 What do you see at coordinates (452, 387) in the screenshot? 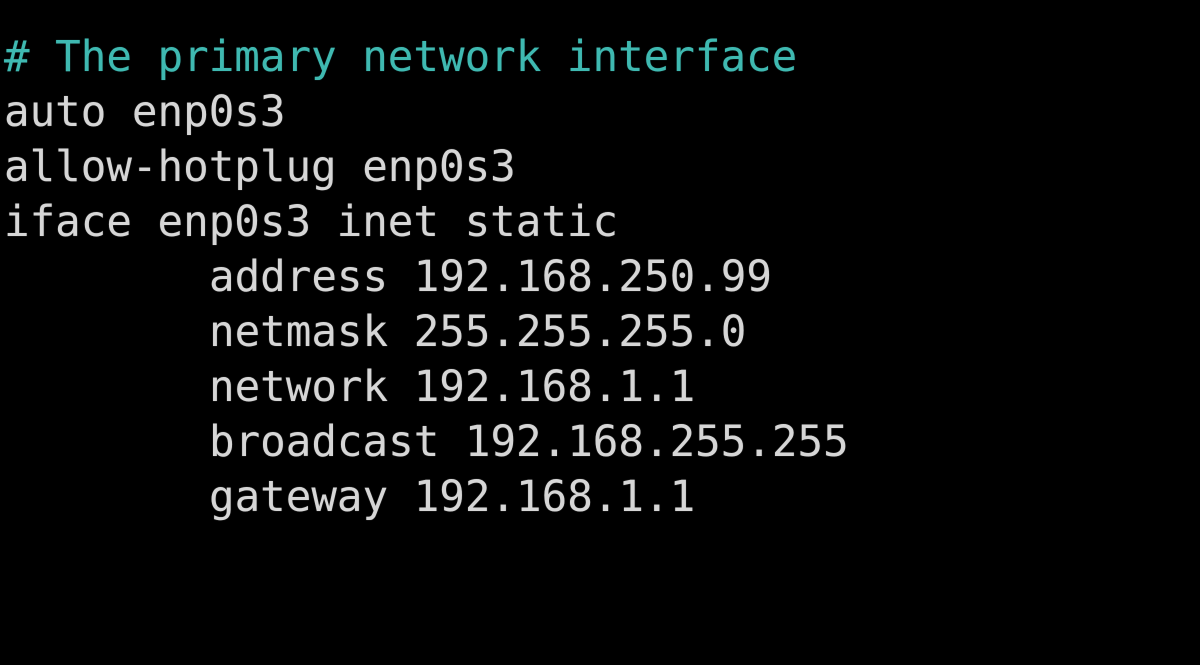
I see `network-option-line: network 192.168.1.1` at bounding box center [452, 387].